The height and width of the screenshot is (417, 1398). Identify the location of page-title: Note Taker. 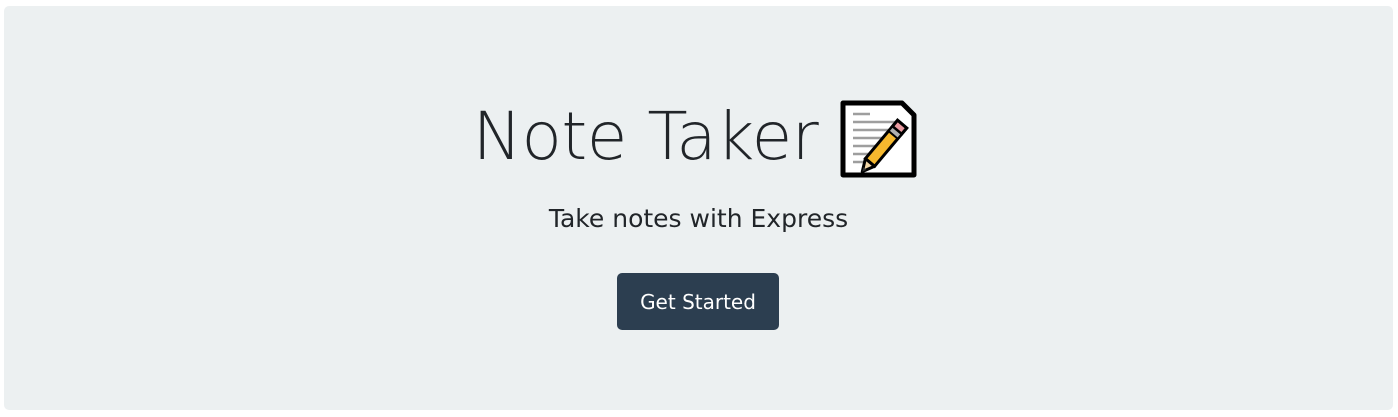
(645, 136).